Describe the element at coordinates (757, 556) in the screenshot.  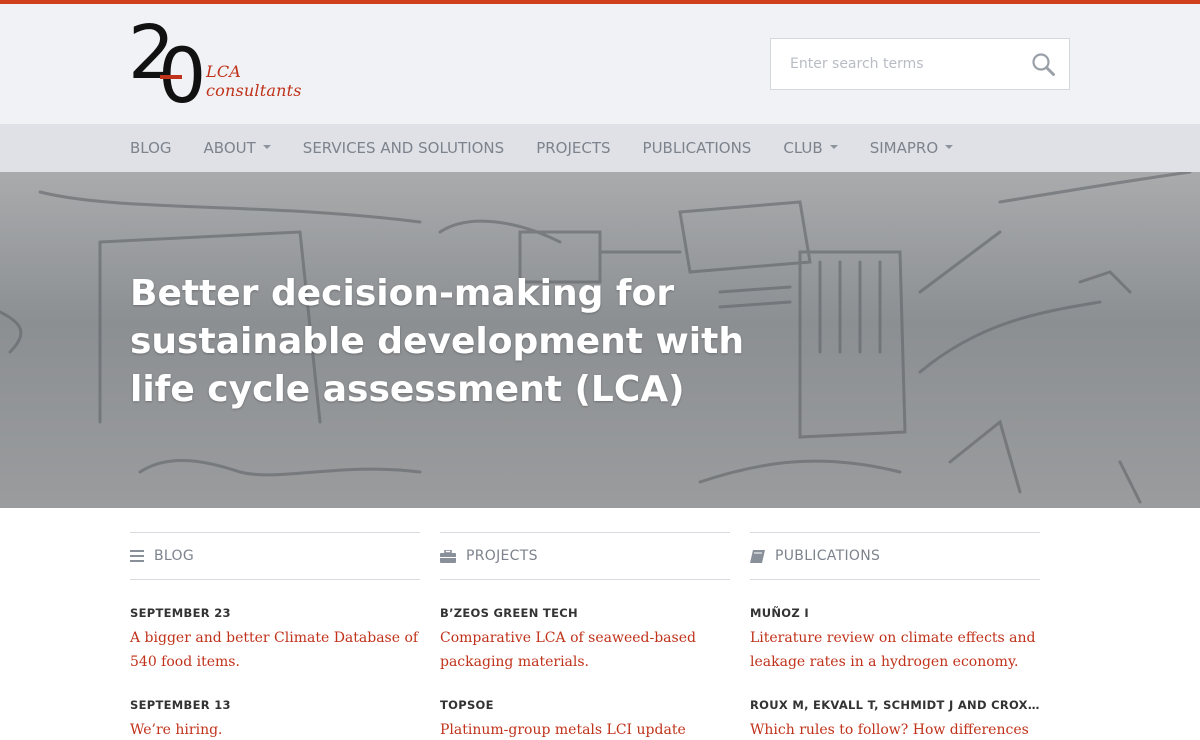
I see `book-icon` at that location.